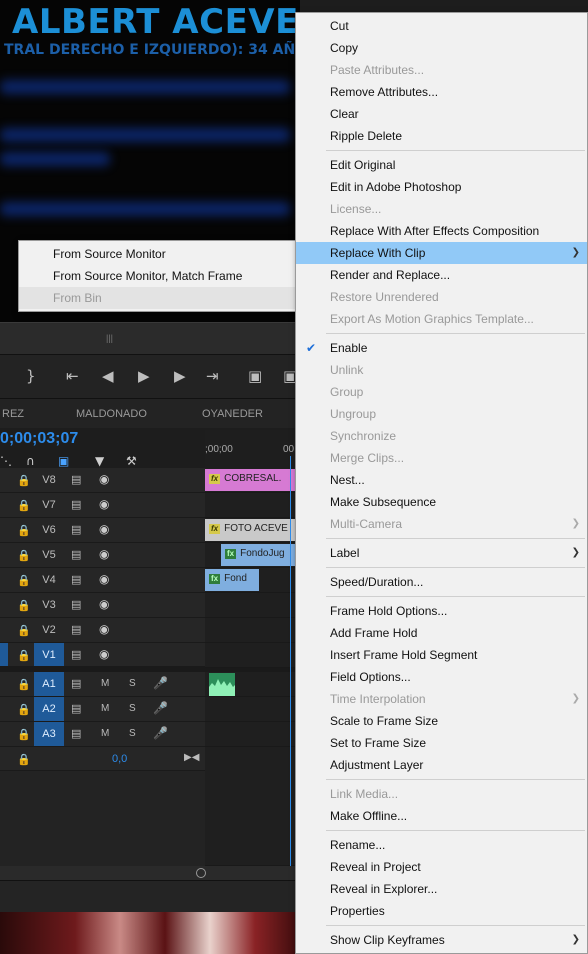 This screenshot has width=588, height=954. What do you see at coordinates (441, 370) in the screenshot?
I see `menu-item-unlink: Unlink` at bounding box center [441, 370].